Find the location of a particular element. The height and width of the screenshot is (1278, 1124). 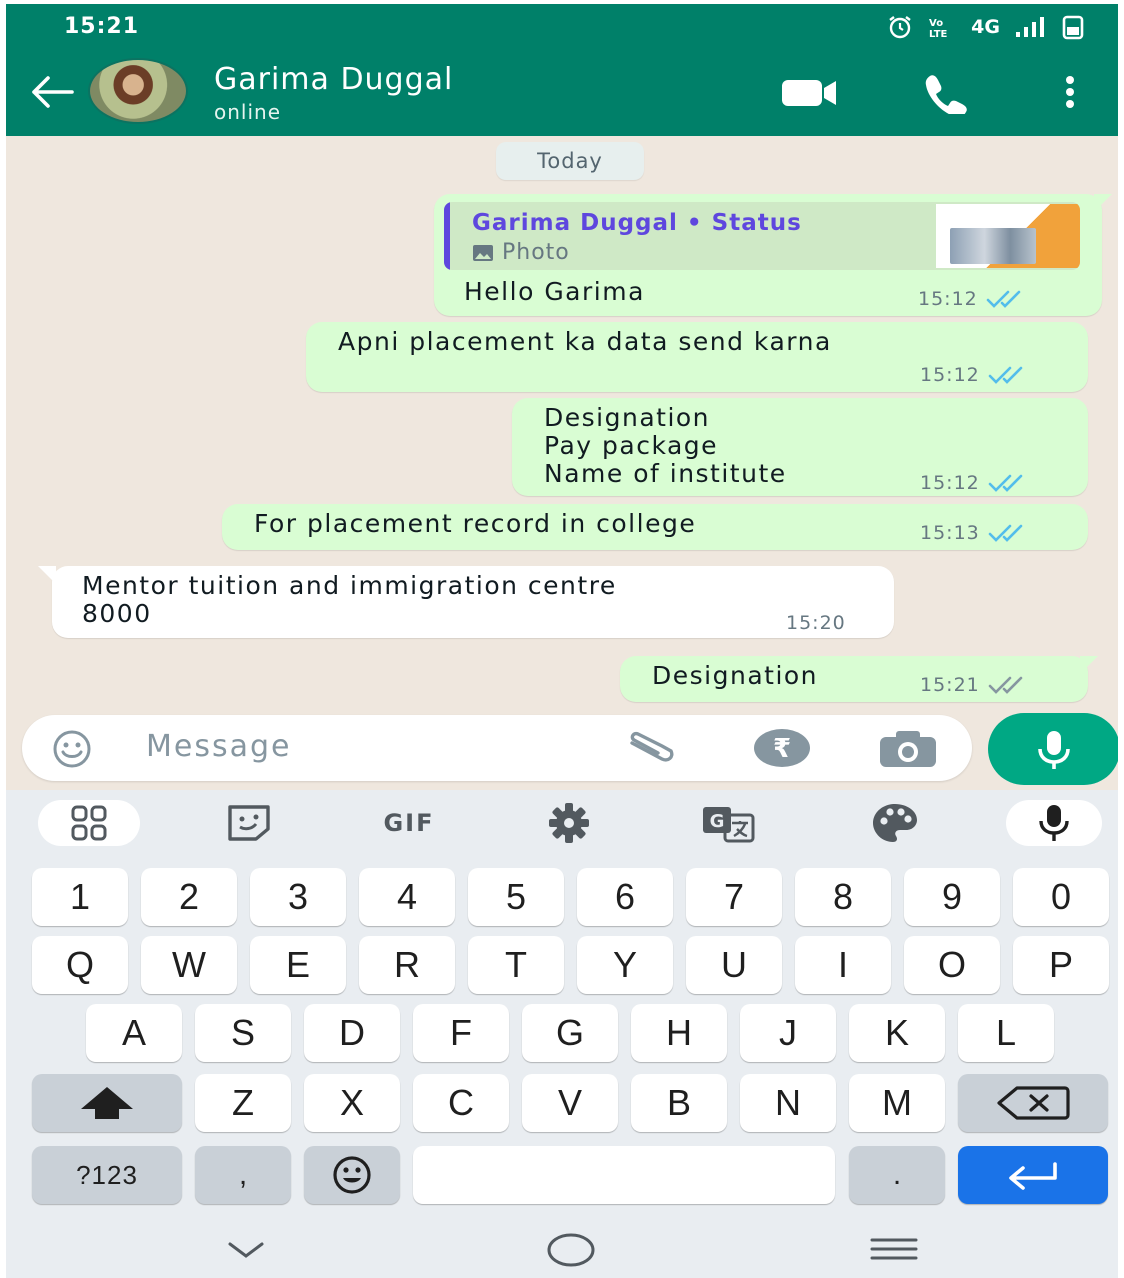

key-4: 4 is located at coordinates (407, 897).